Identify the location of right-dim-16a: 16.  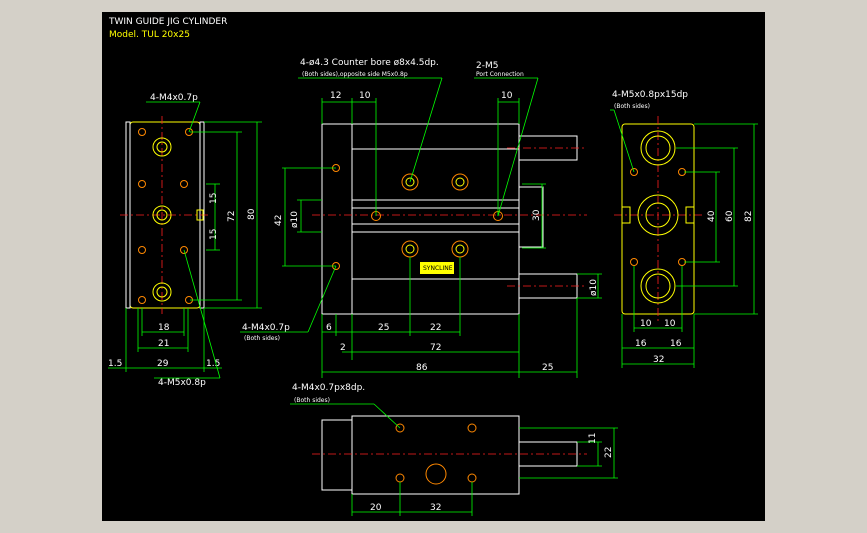
(641, 344).